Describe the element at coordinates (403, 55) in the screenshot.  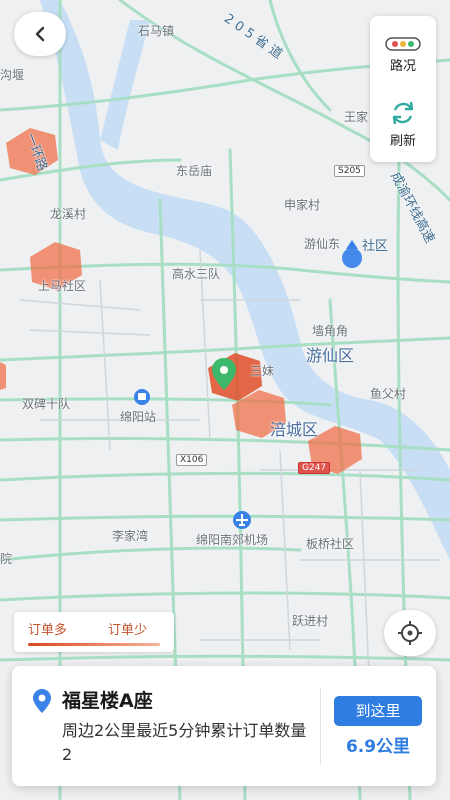
I see `traffic-button: 路况` at that location.